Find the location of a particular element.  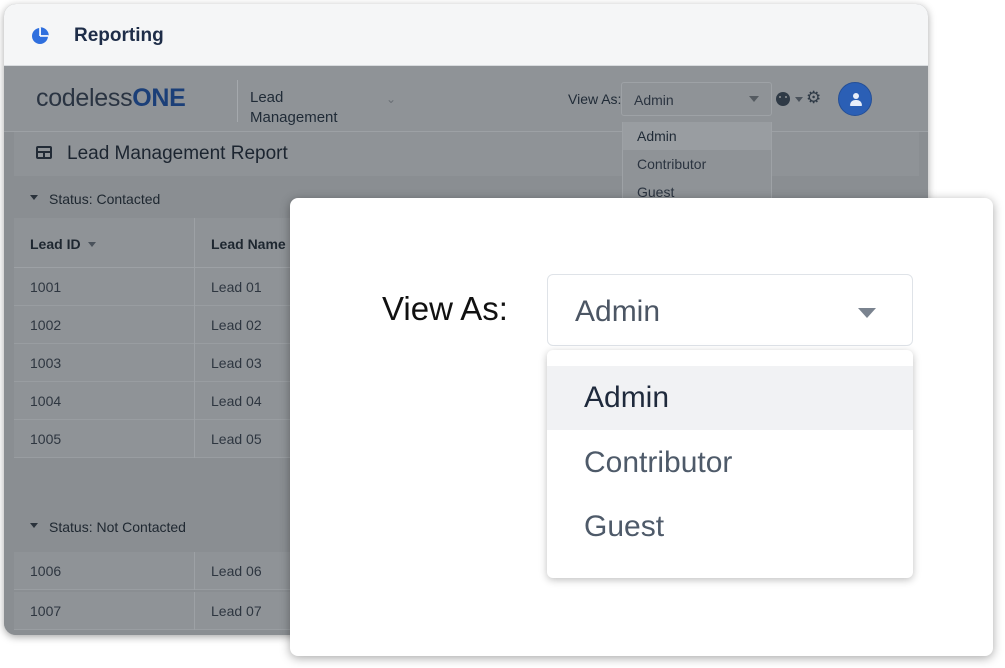

view-as-select: Admin is located at coordinates (696, 99).